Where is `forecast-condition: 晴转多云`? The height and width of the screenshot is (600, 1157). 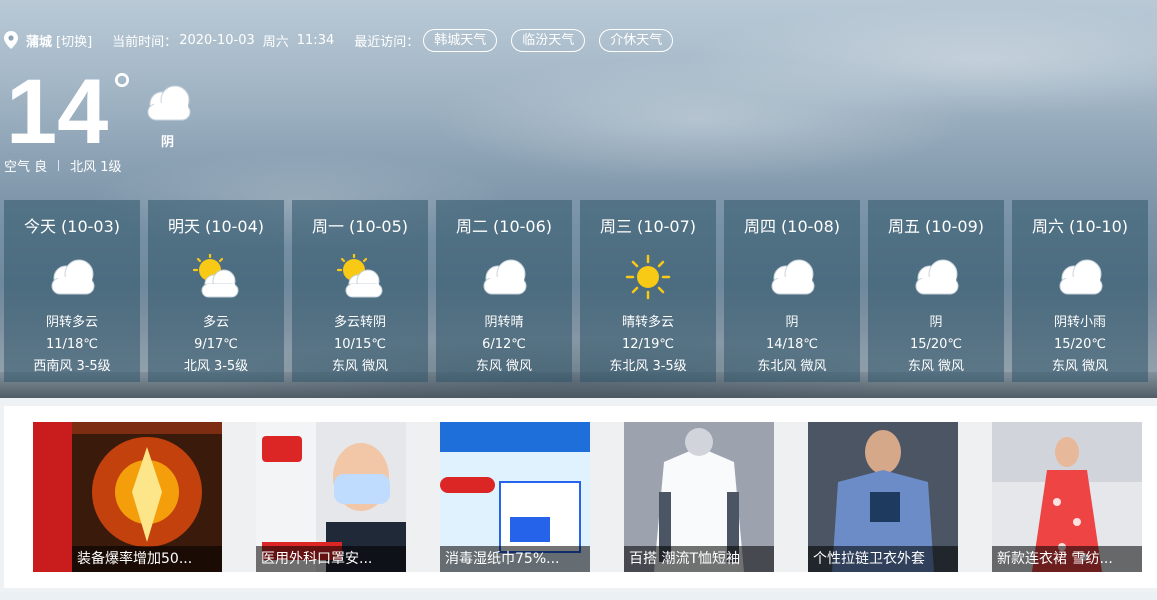
forecast-condition: 晴转多云 is located at coordinates (647, 322).